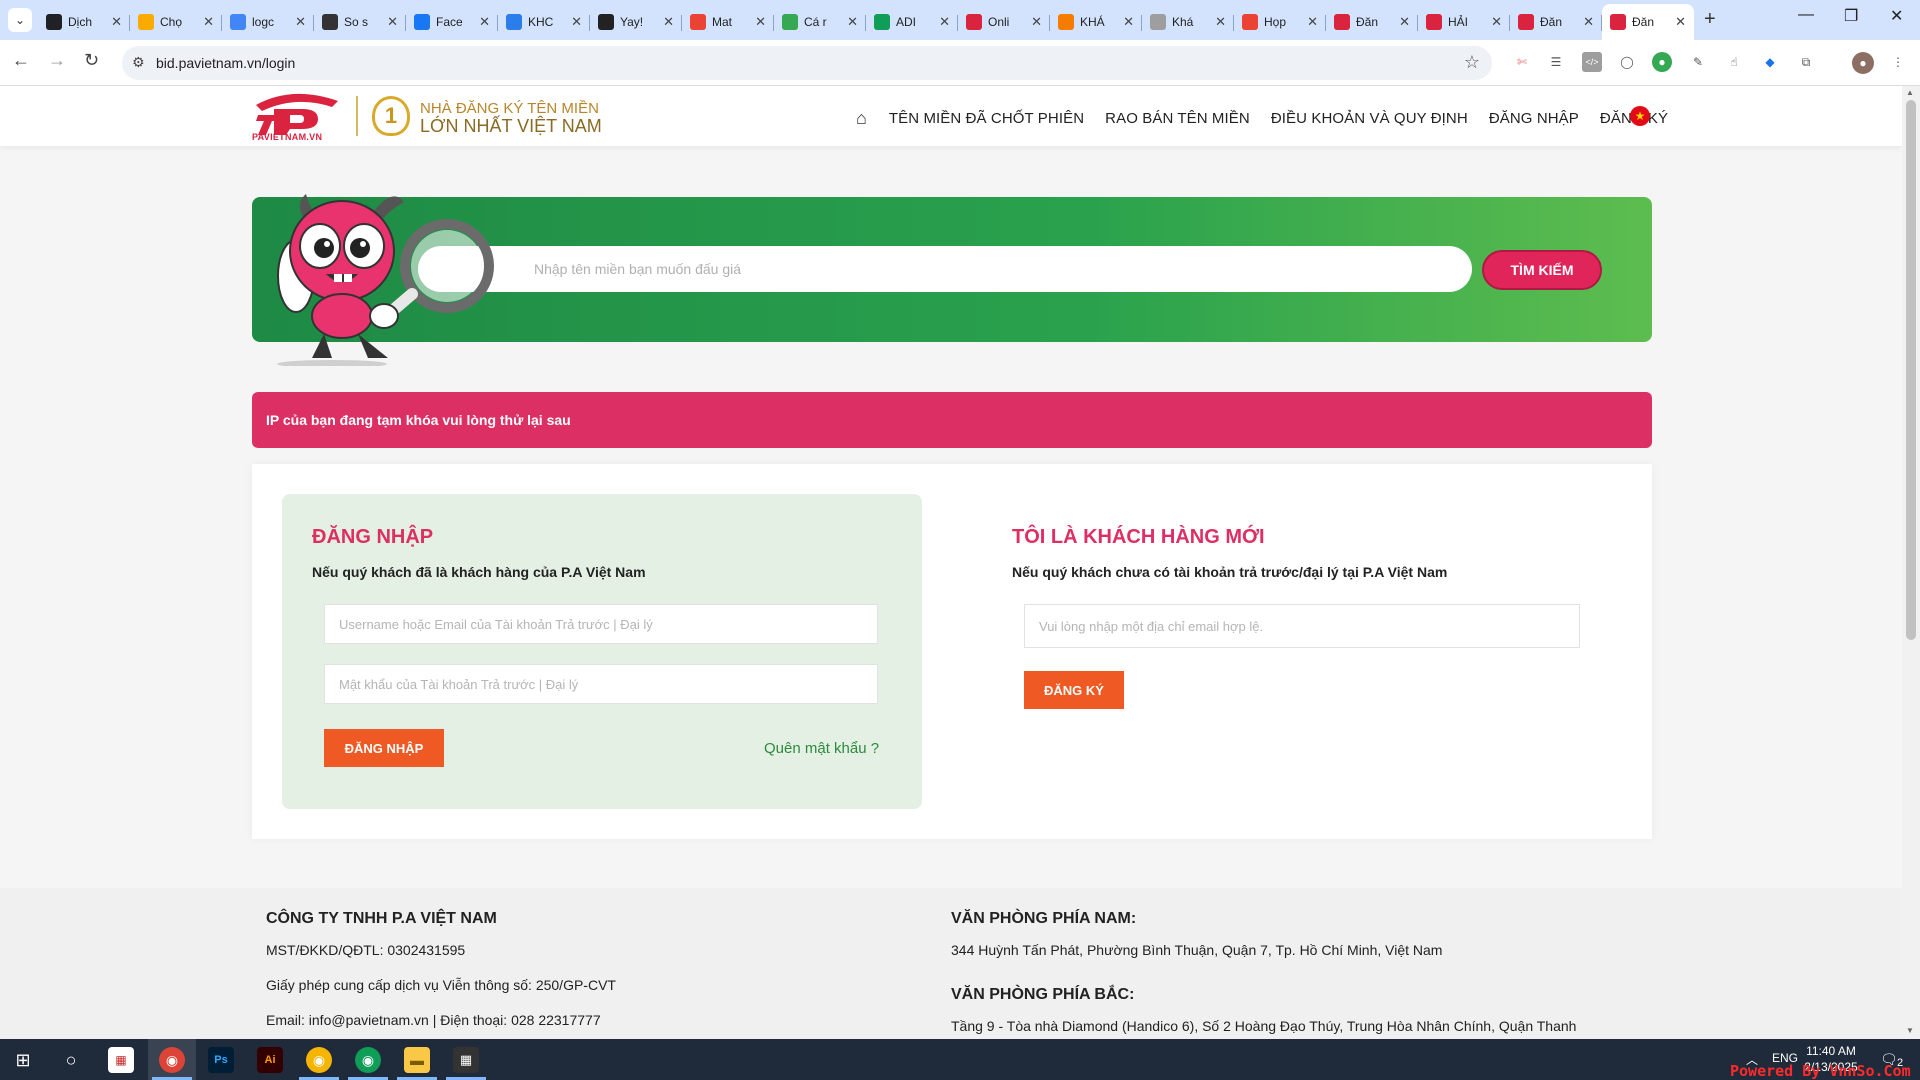 This screenshot has width=1920, height=1080. I want to click on tab-title: ADI, so click(906, 22).